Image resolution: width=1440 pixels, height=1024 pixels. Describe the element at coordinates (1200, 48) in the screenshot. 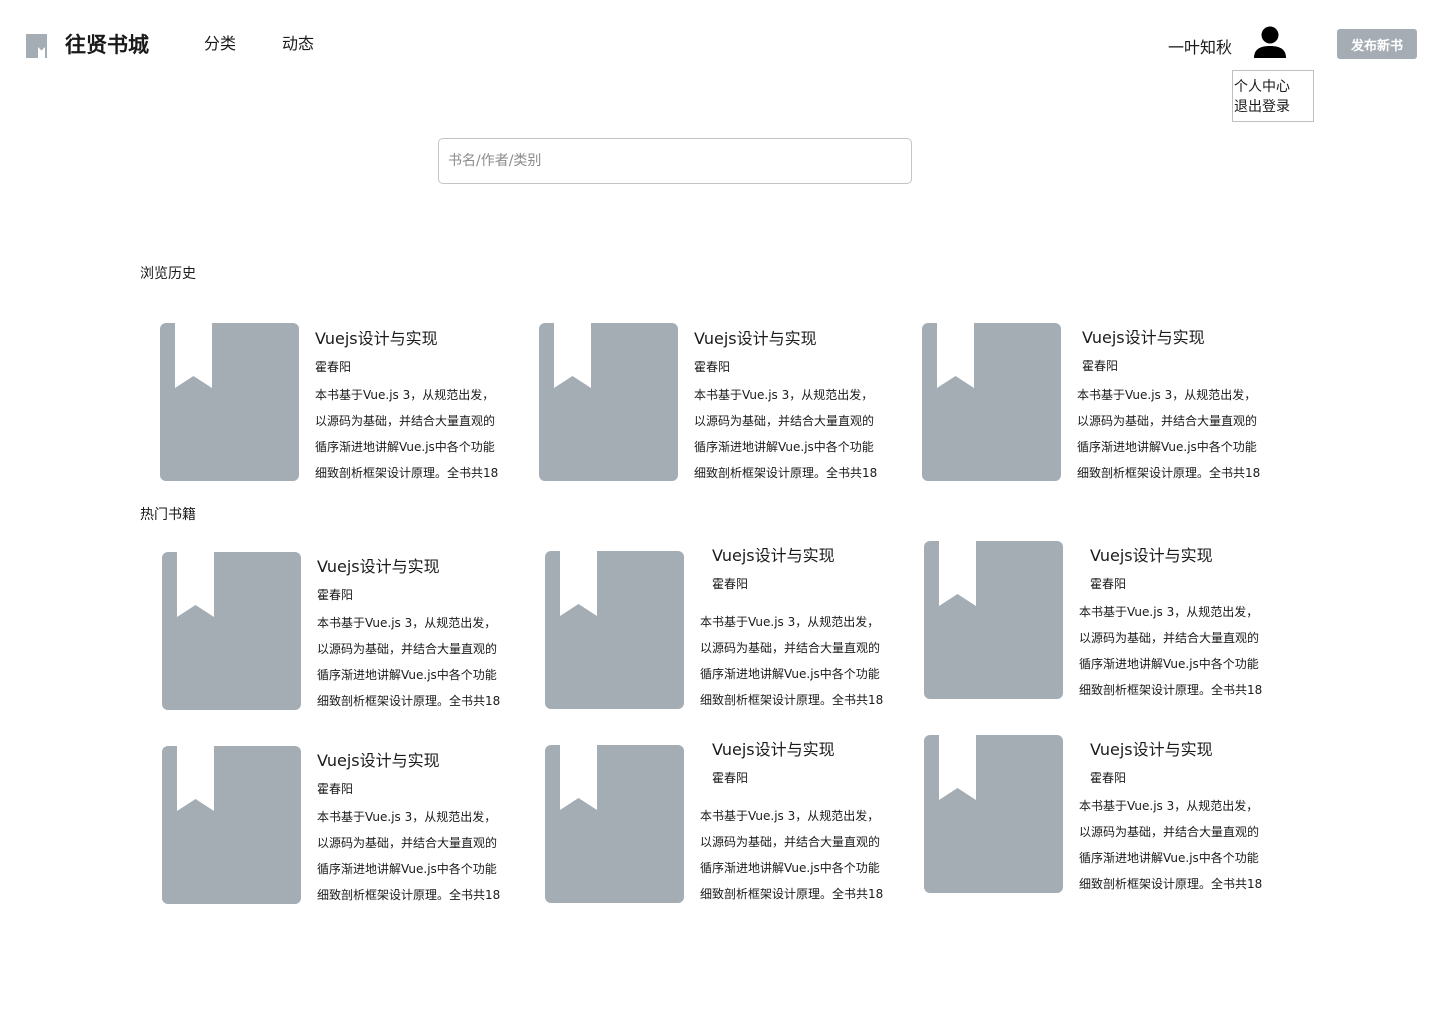

I see `username: 一叶知秋` at that location.